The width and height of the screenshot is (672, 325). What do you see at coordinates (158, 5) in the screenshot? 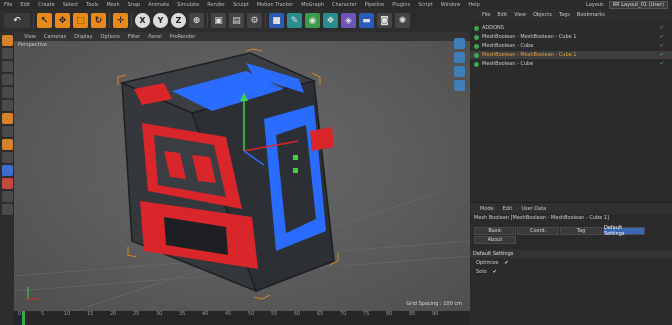
I see `menu-animate: Animate` at bounding box center [158, 5].